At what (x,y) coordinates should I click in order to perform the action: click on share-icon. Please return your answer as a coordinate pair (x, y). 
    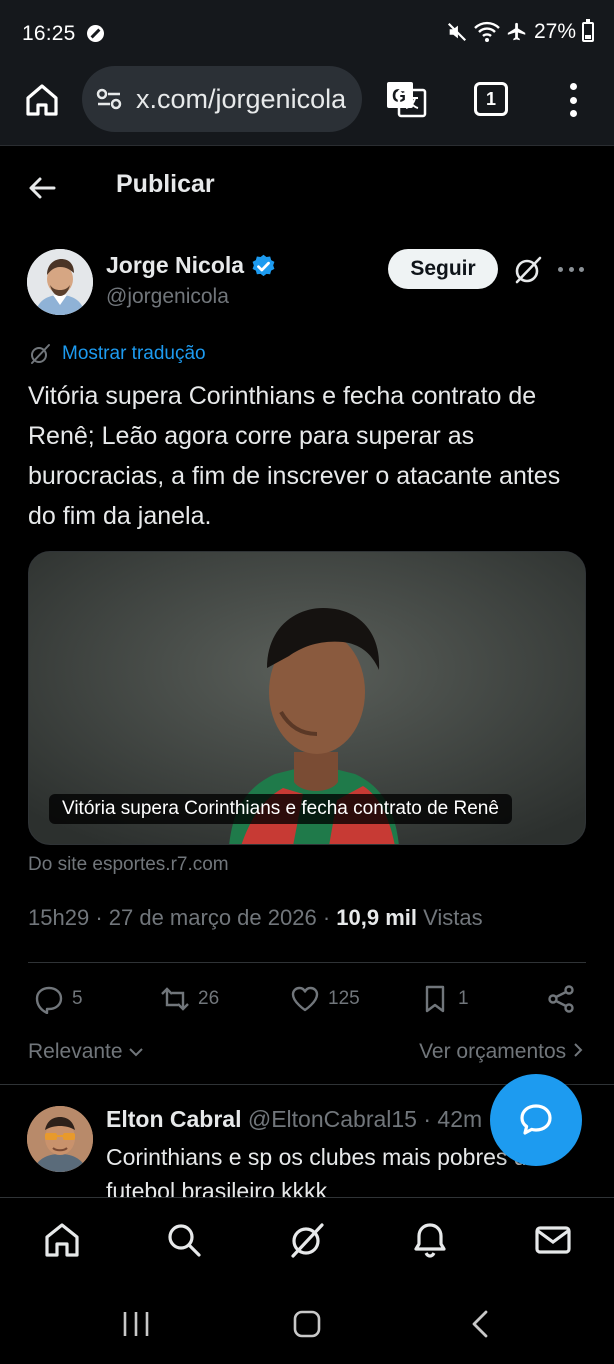
    Looking at the image, I should click on (561, 999).